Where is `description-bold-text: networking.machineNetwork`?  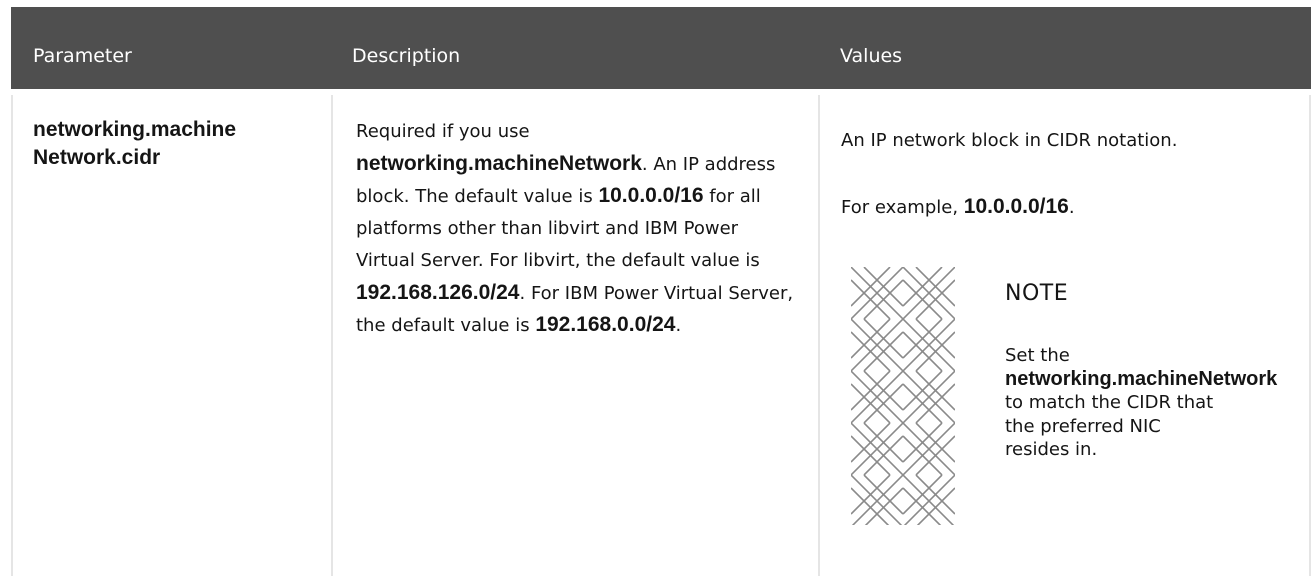
description-bold-text: networking.machineNetwork is located at coordinates (499, 163).